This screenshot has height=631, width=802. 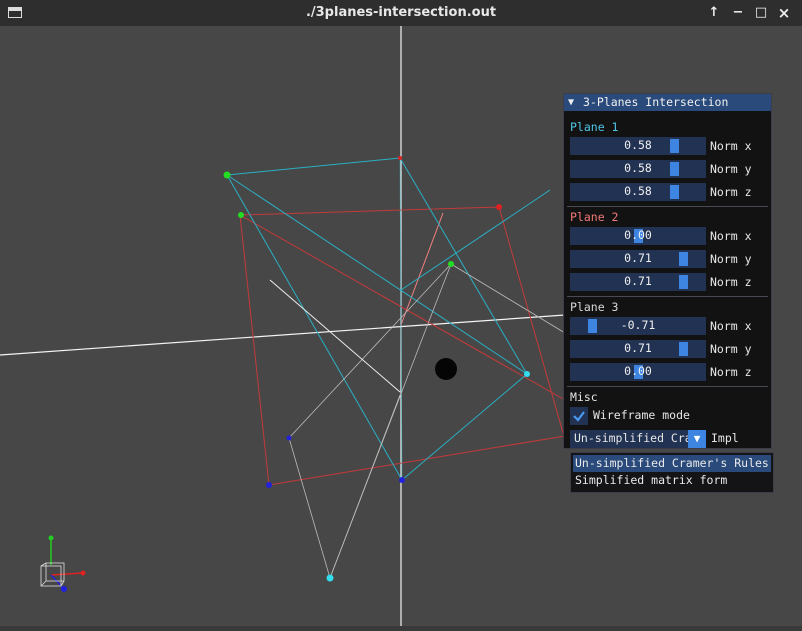 What do you see at coordinates (638, 259) in the screenshot?
I see `plane2-norm-y-slider: 0.71` at bounding box center [638, 259].